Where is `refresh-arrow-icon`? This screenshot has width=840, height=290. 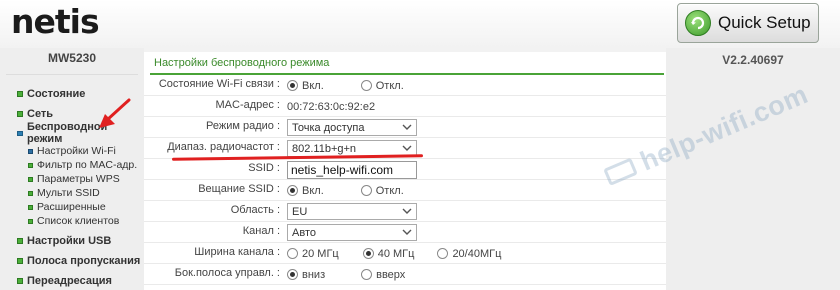 refresh-arrow-icon is located at coordinates (698, 23).